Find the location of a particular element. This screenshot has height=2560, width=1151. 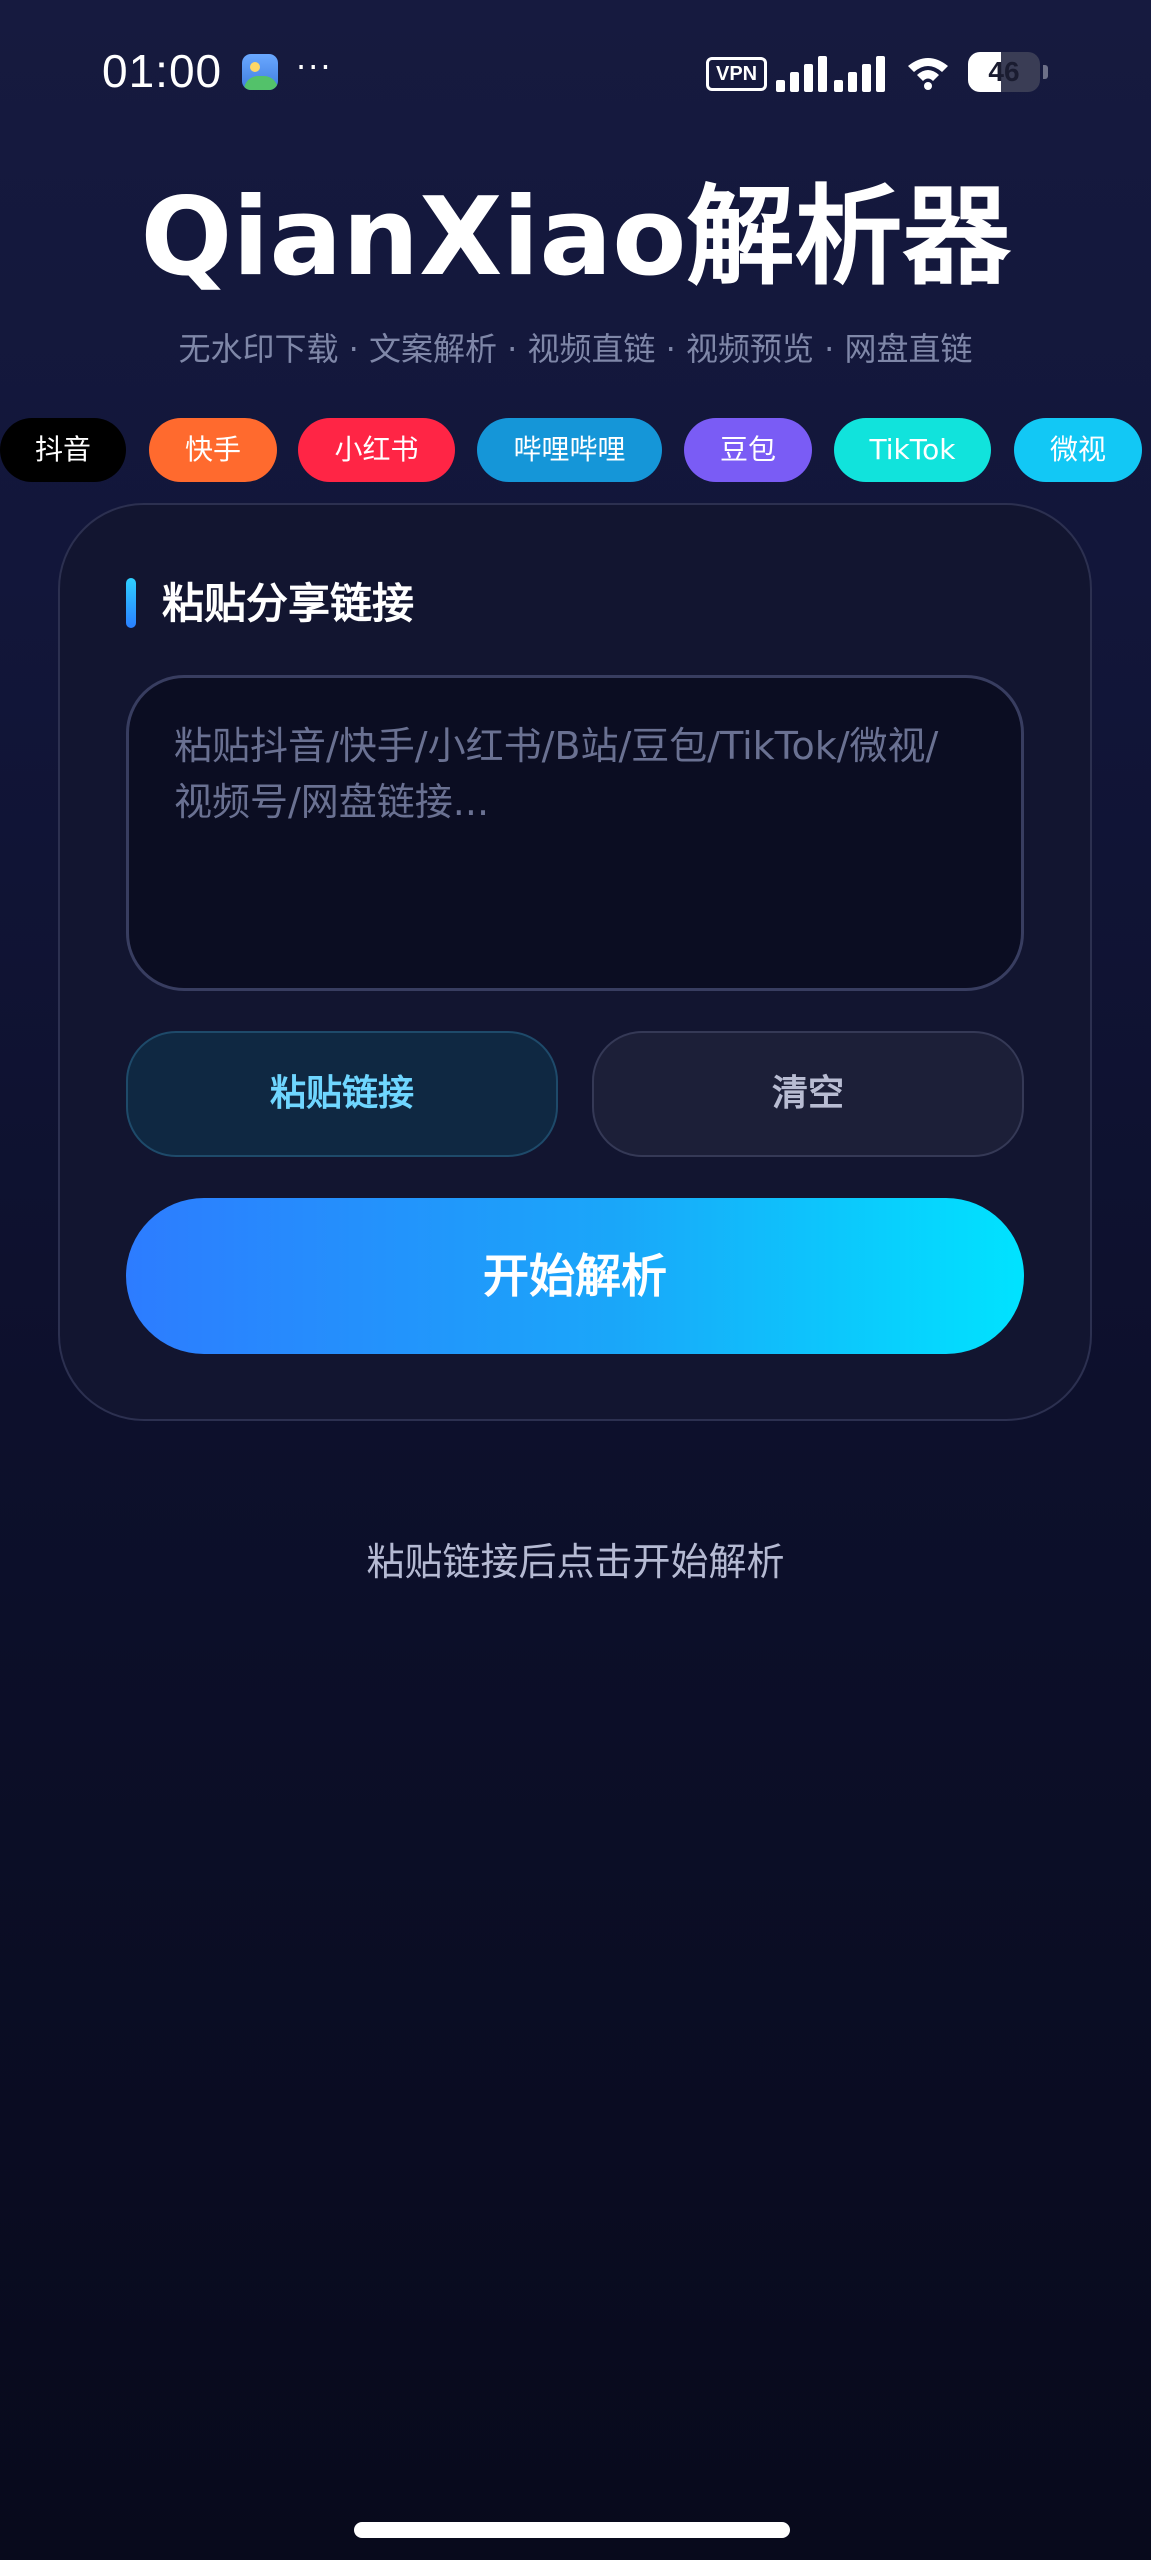

battery-icon: 46 is located at coordinates (1009, 72).